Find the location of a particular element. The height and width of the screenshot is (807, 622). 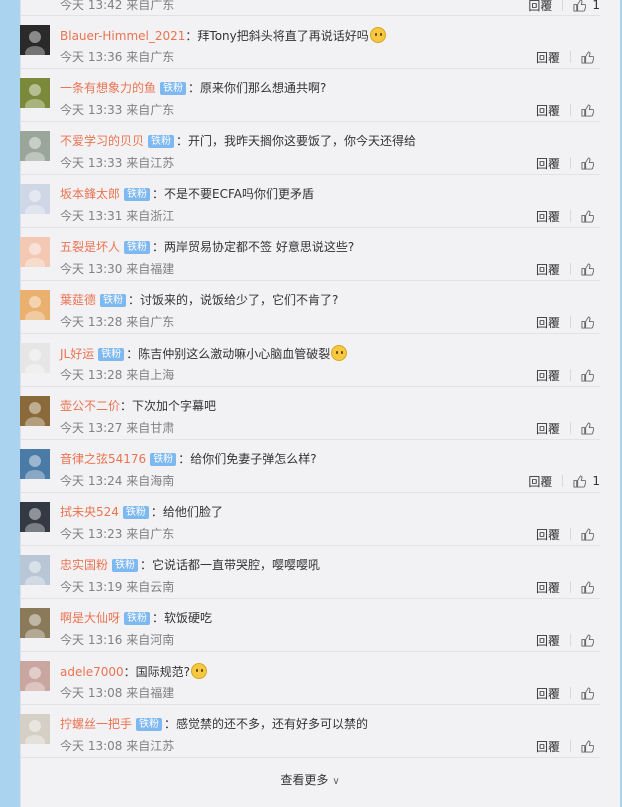

username-link: 一条有想象力的鱼 is located at coordinates (108, 88).